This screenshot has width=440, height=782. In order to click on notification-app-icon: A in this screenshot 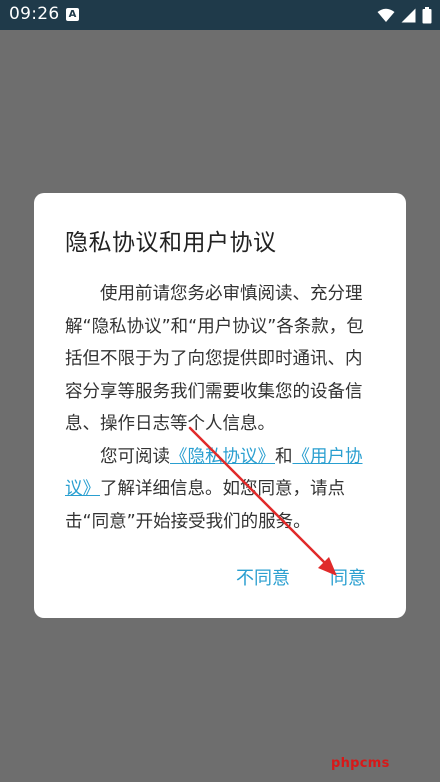, I will do `click(72, 14)`.